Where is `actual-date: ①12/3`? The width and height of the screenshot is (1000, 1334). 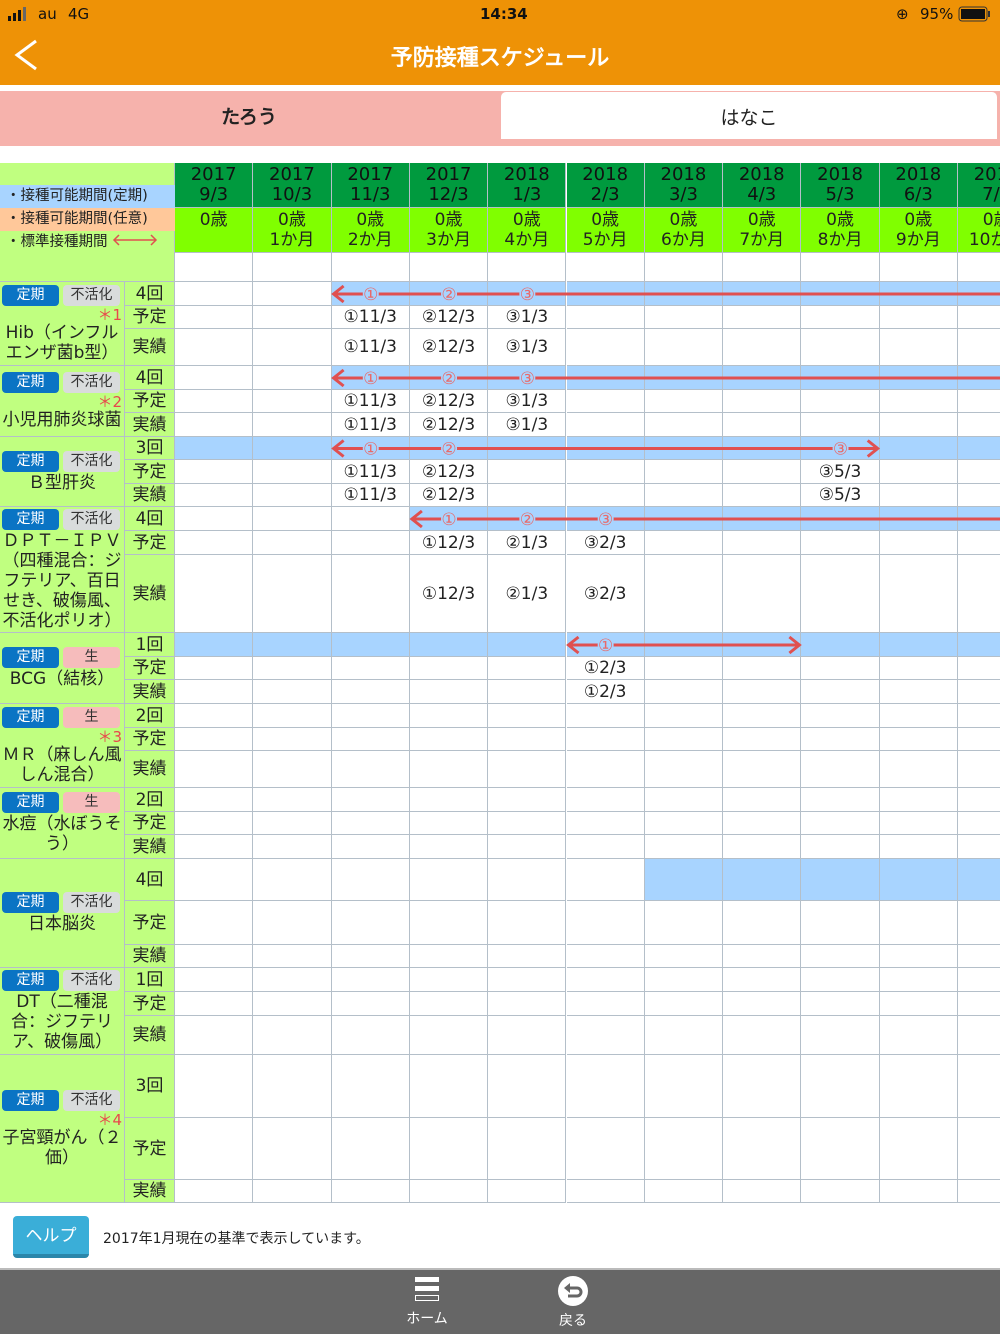
actual-date: ①12/3 is located at coordinates (449, 594).